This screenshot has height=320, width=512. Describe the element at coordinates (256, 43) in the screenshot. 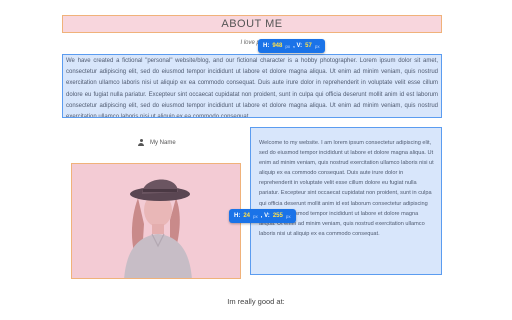

I see `tagline: I love photo` at that location.